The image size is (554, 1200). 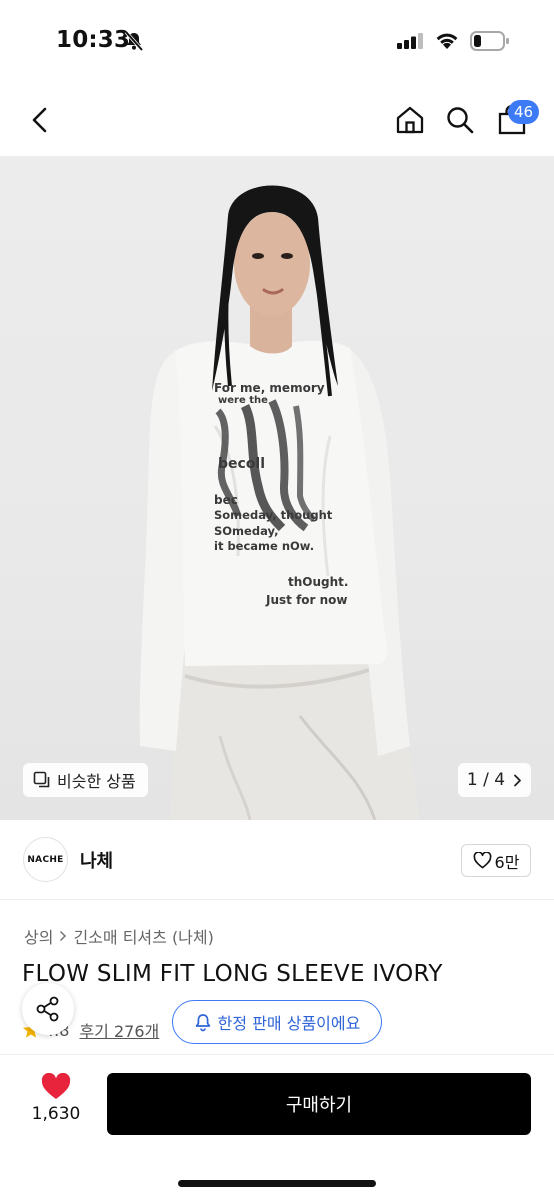 I want to click on limited-sale-label: 한정 판매 상품이에요, so click(x=289, y=1023).